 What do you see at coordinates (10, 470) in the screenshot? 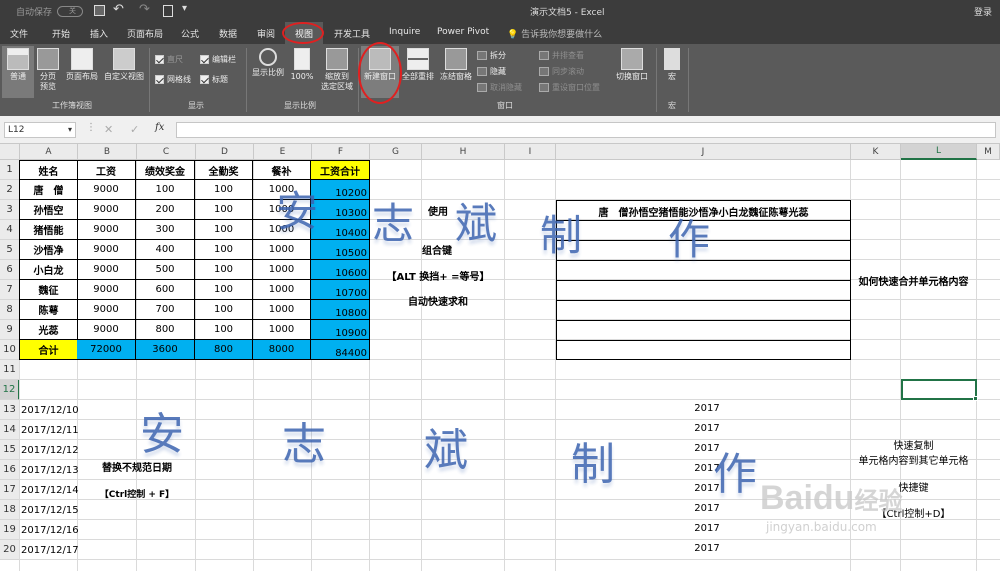
I see `row-header-16: 16` at bounding box center [10, 470].